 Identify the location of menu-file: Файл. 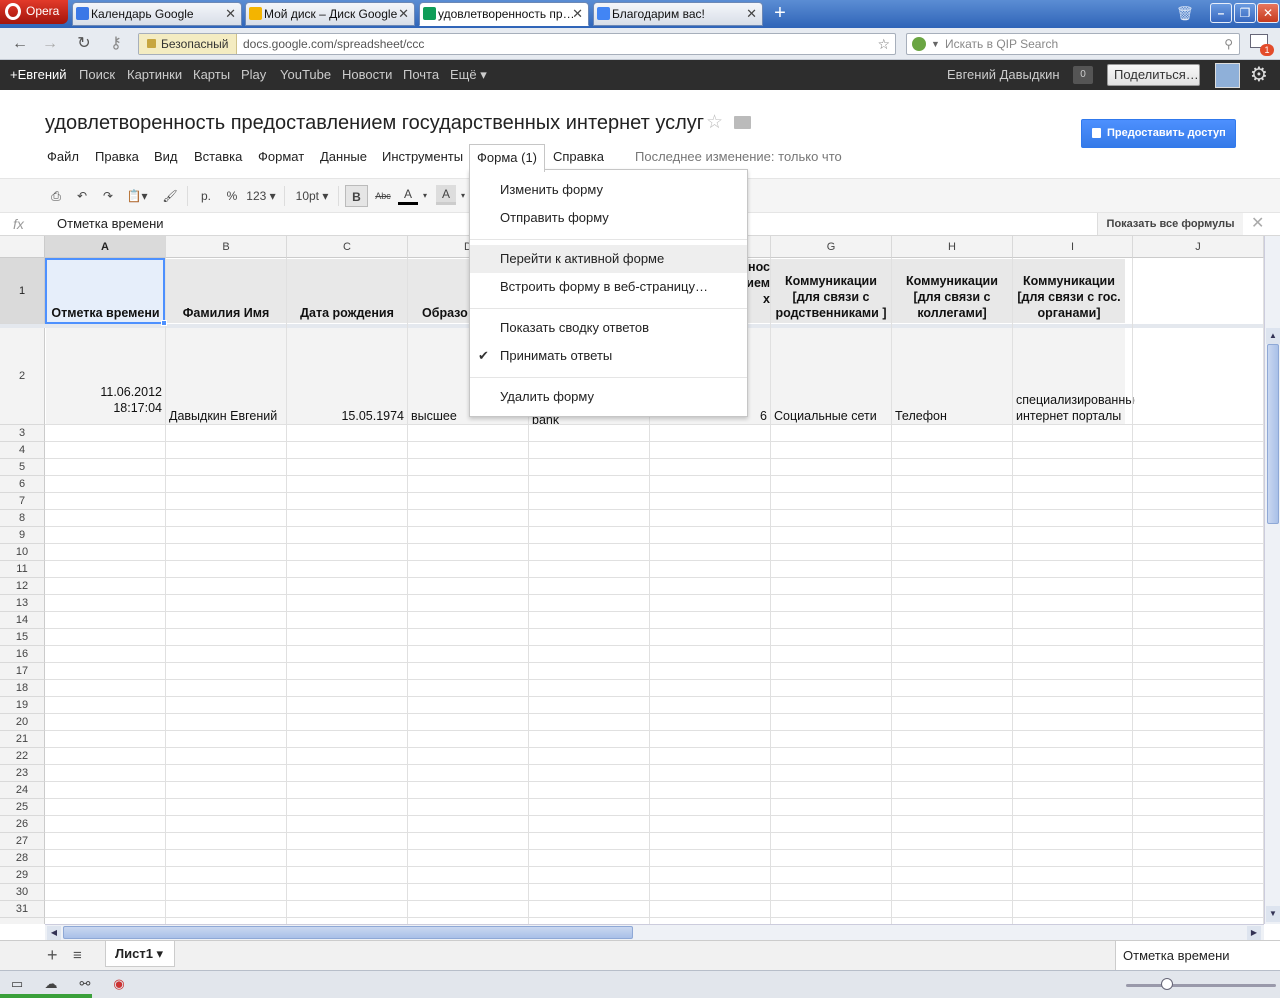
(63, 157).